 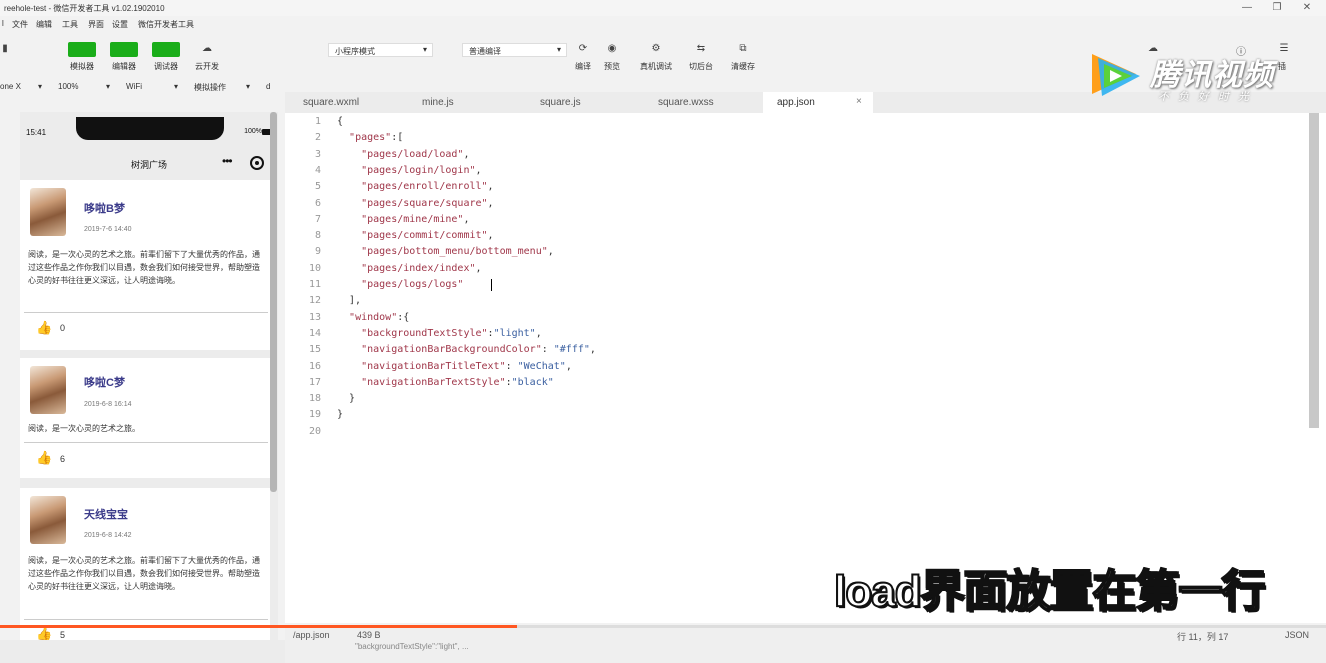 I want to click on avatar, so click(x=48, y=520).